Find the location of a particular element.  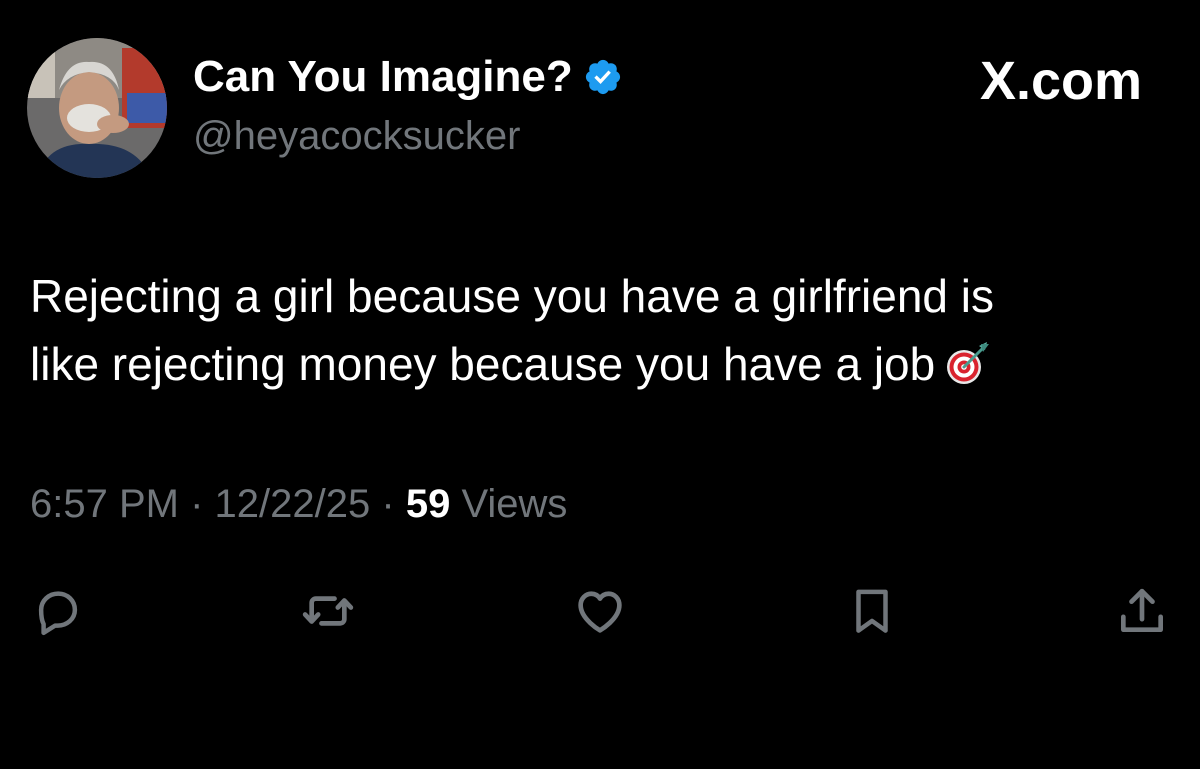

reply-icon is located at coordinates (58, 613).